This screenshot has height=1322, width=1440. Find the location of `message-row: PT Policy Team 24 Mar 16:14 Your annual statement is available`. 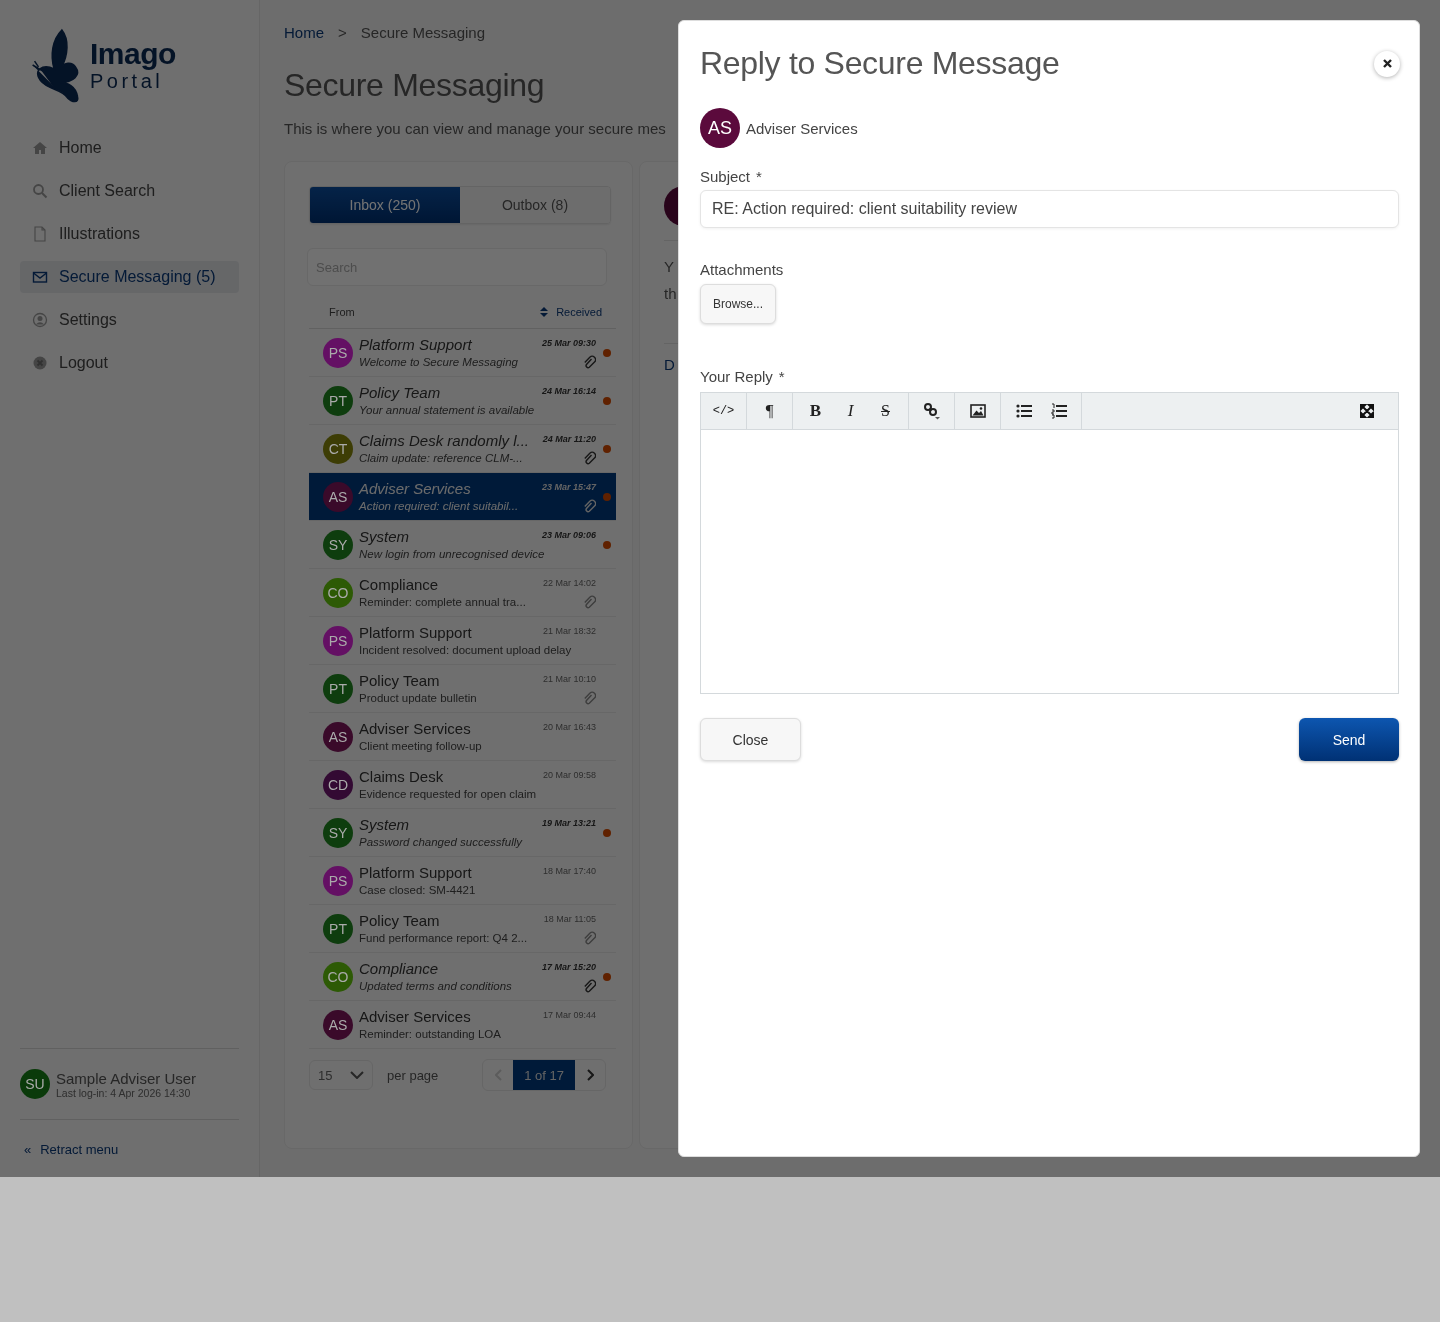

message-row: PT Policy Team 24 Mar 16:14 Your annual statement is available is located at coordinates (462, 401).